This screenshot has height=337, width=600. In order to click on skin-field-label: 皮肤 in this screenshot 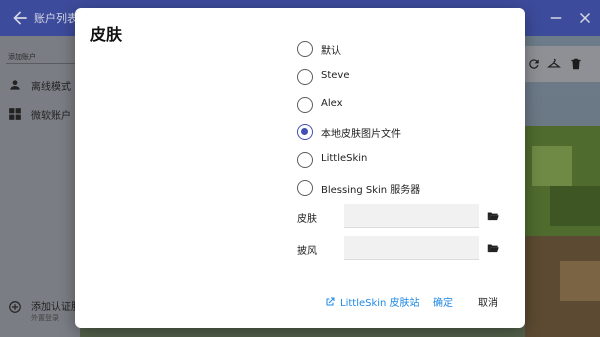, I will do `click(307, 219)`.